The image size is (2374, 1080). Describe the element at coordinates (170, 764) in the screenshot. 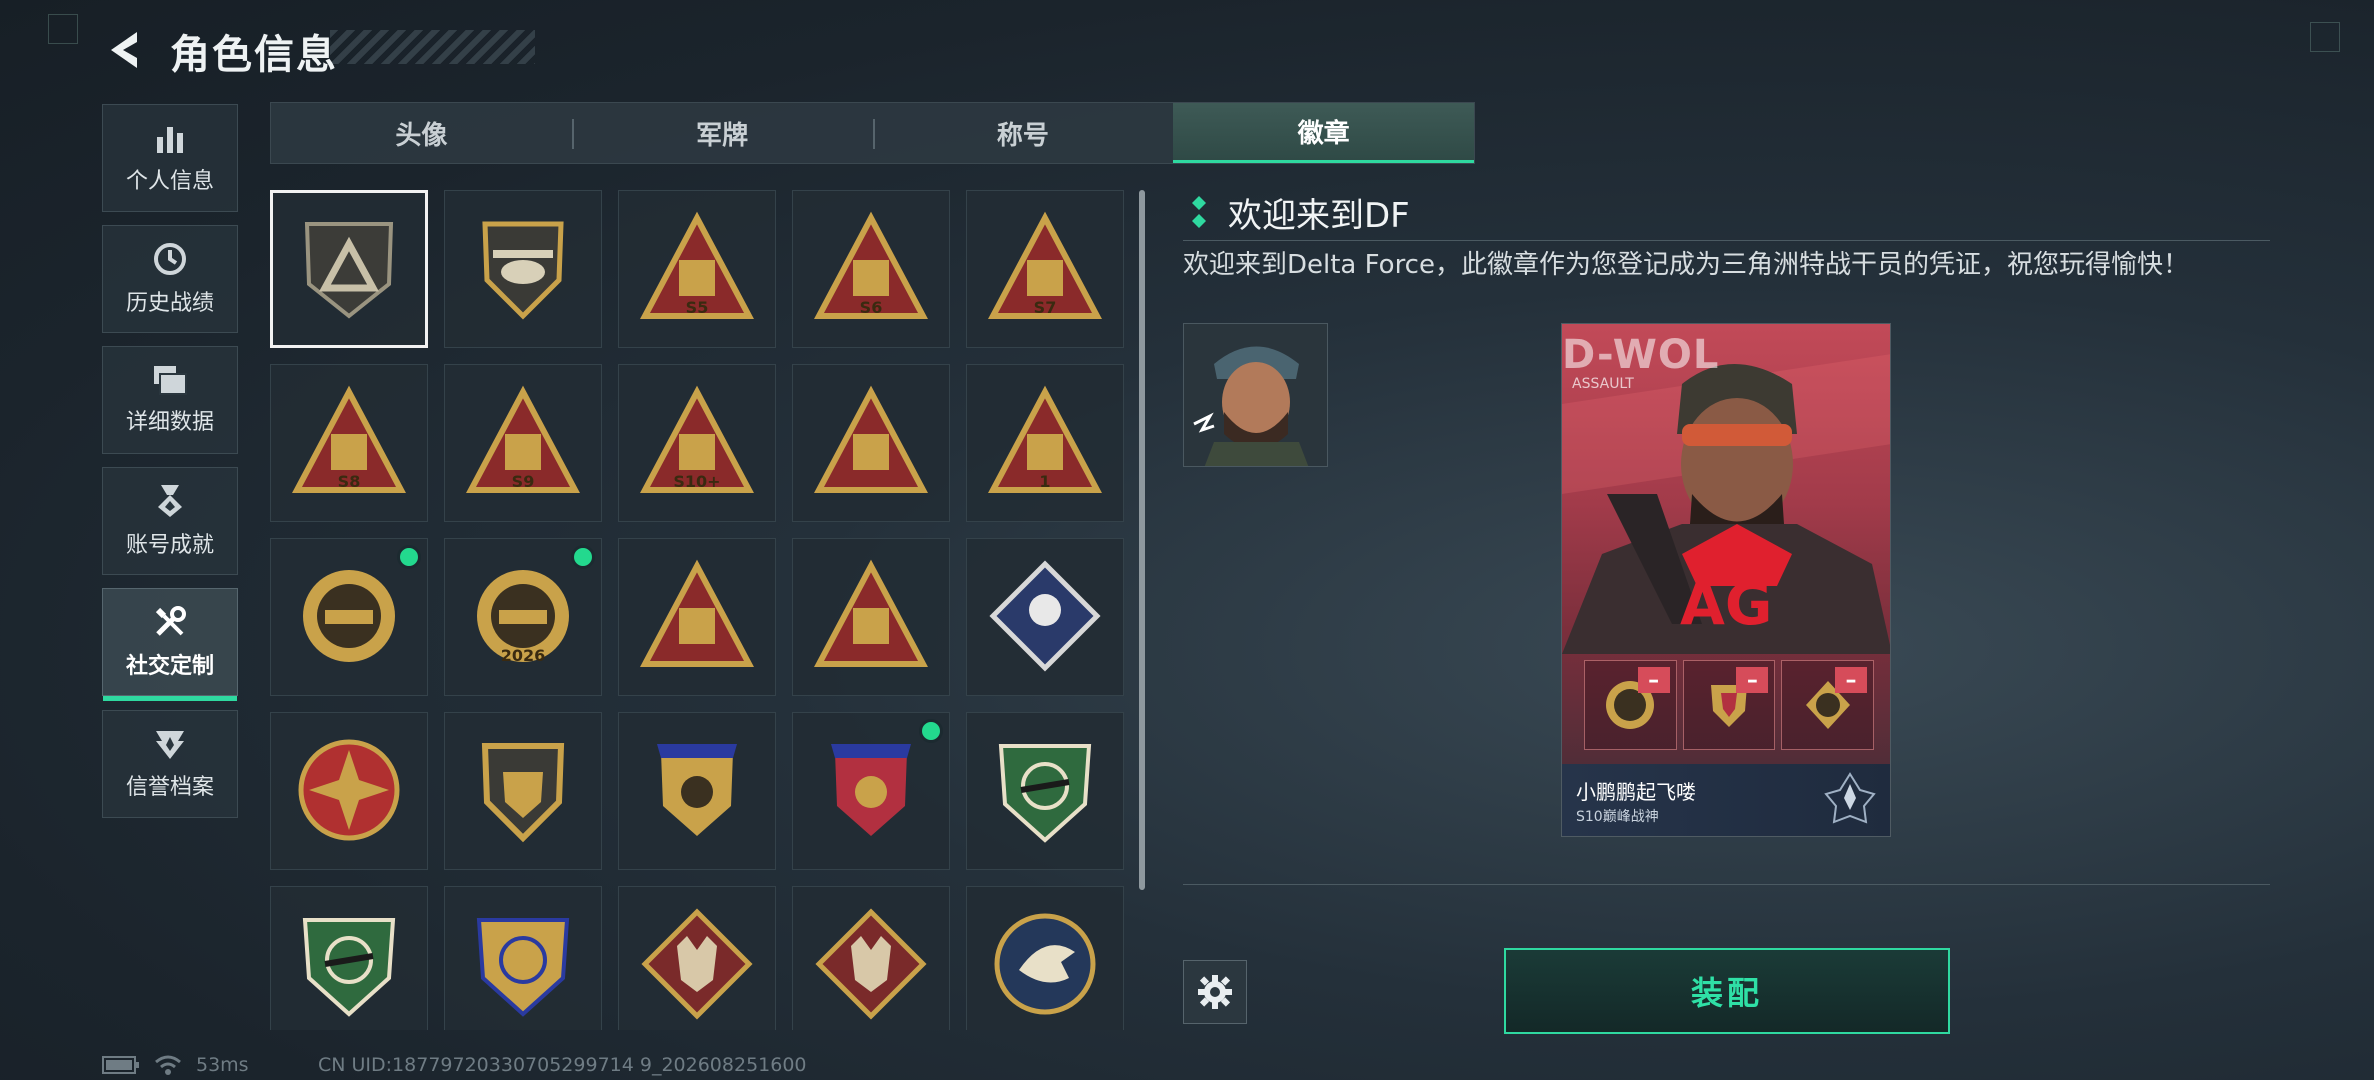

I see `sidebar-item-reputation: 信誉档案` at that location.